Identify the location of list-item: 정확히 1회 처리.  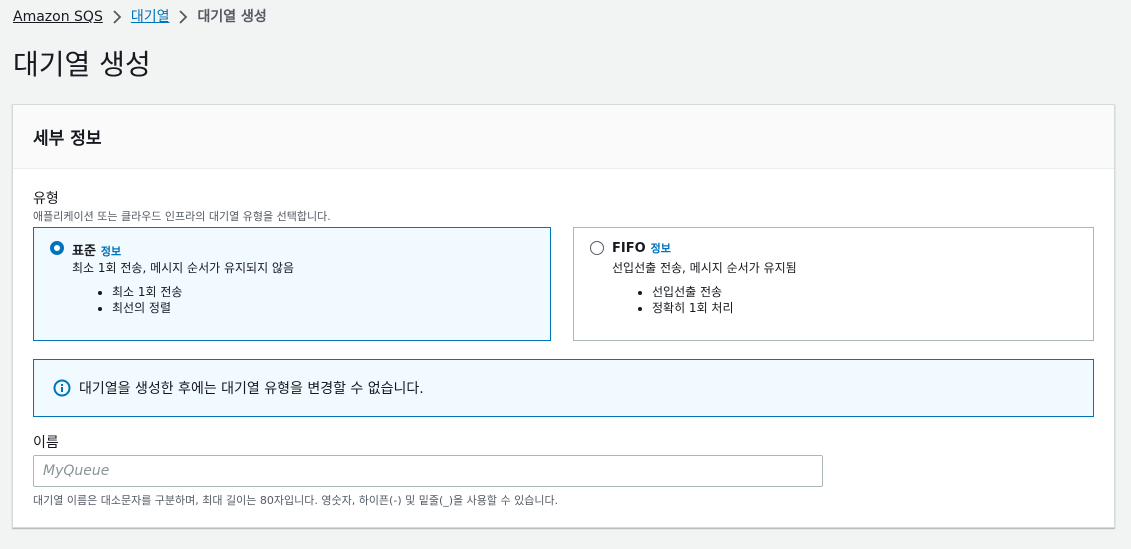
(693, 308).